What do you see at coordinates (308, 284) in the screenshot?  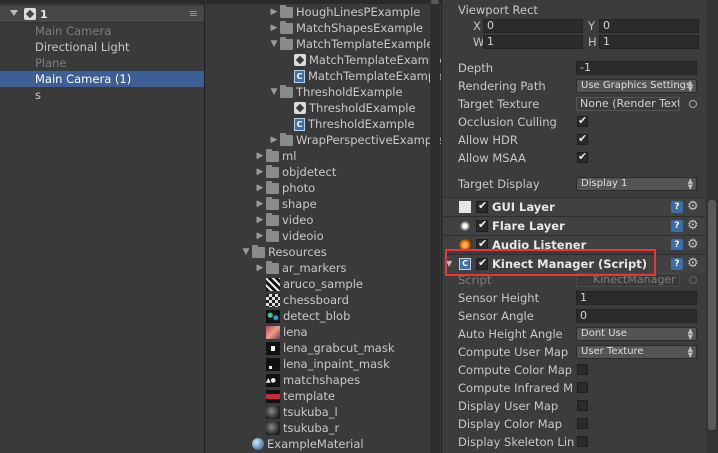 I see `project-item: aruco_sample` at bounding box center [308, 284].